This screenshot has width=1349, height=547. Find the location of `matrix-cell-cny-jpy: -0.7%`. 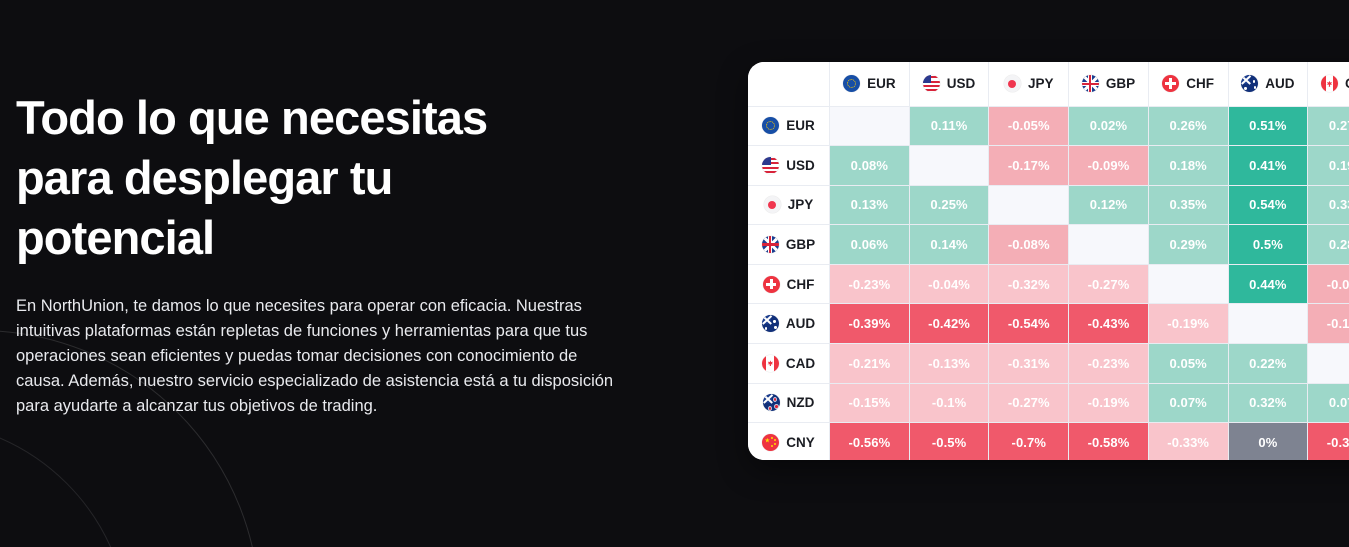

matrix-cell-cny-jpy: -0.7% is located at coordinates (1029, 441).